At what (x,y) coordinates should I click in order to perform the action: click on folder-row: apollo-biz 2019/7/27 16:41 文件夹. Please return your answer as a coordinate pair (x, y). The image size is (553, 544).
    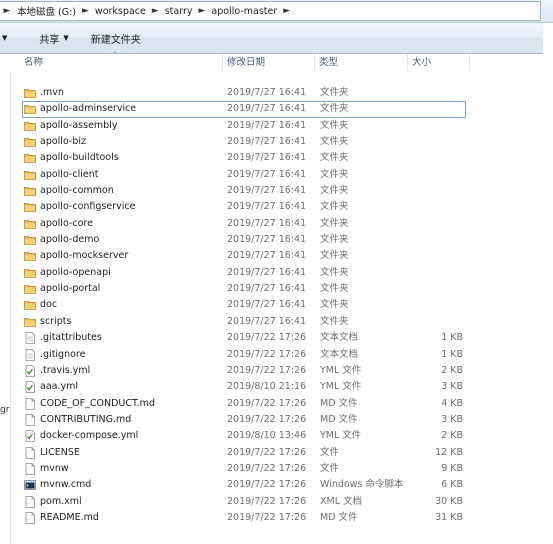
    Looking at the image, I should click on (257, 142).